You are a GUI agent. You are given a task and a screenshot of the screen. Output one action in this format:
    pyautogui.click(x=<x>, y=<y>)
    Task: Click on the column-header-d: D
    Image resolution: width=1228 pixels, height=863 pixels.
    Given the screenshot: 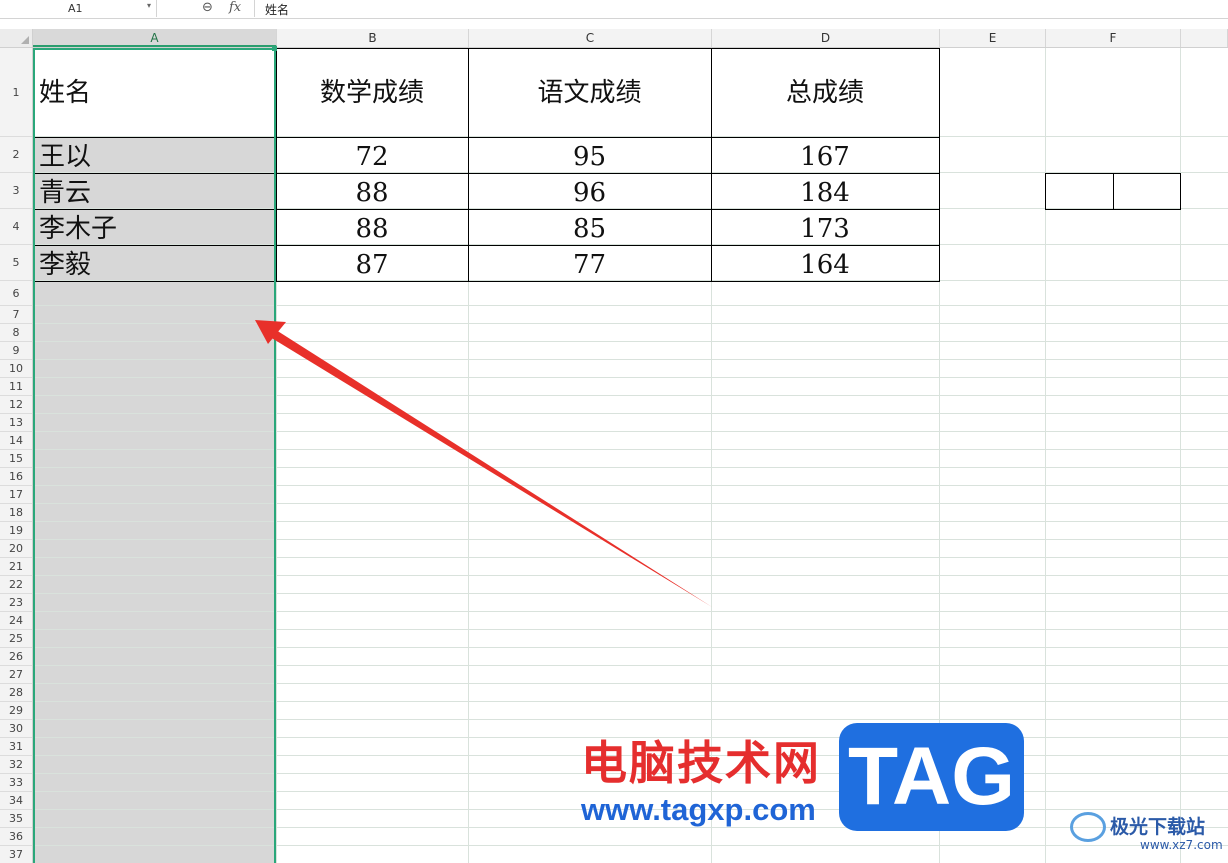 What is the action you would take?
    pyautogui.click(x=826, y=38)
    